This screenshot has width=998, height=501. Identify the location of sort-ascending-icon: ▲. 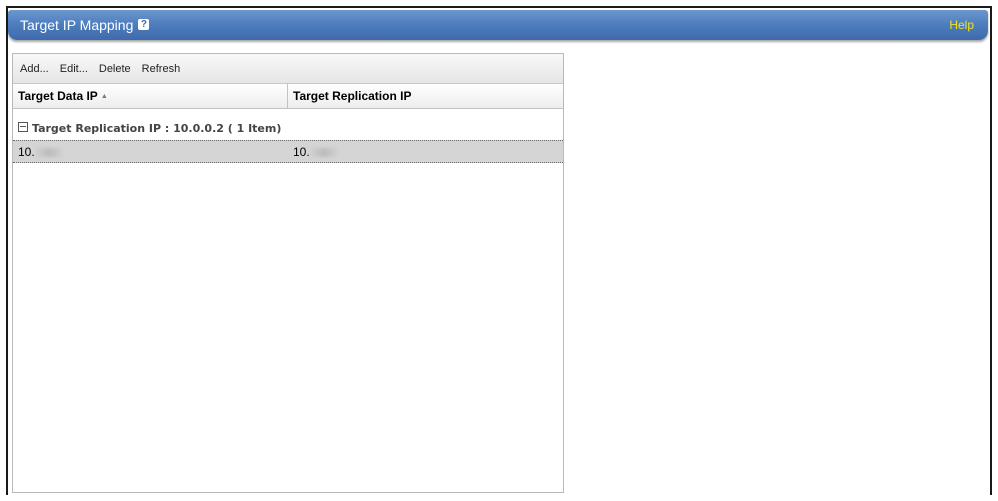
(104, 96).